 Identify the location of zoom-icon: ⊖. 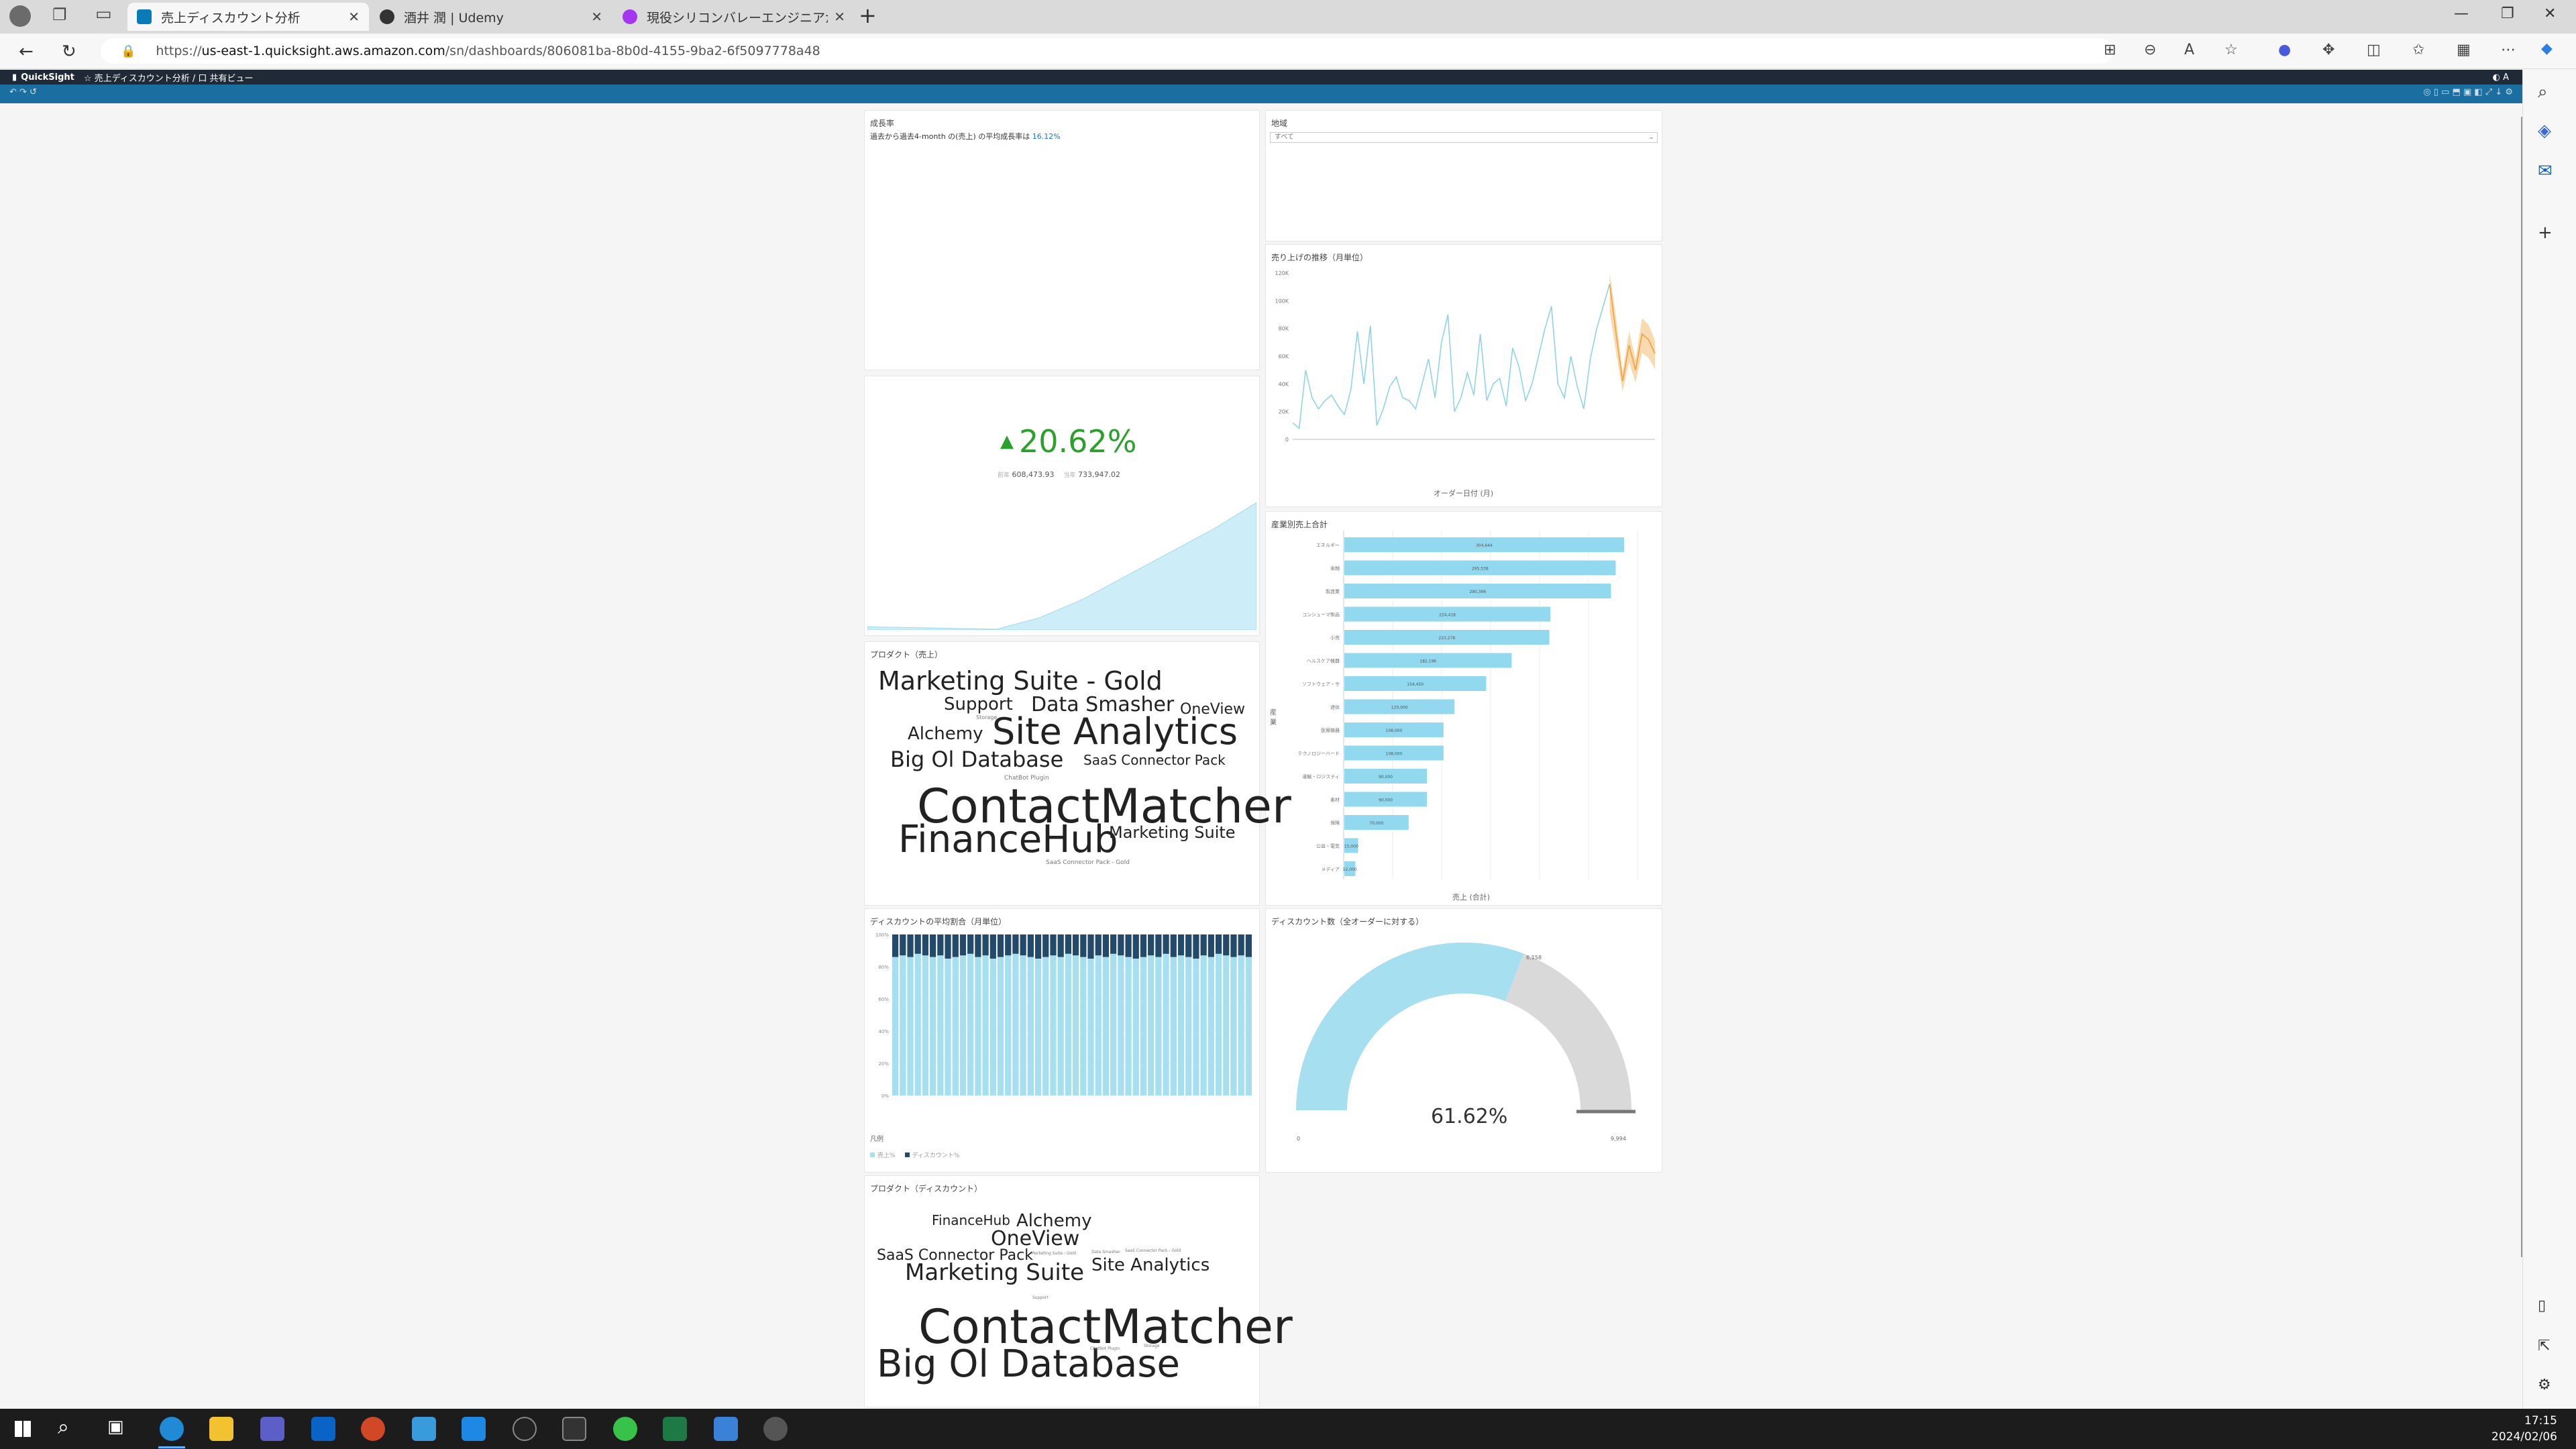
(2150, 50).